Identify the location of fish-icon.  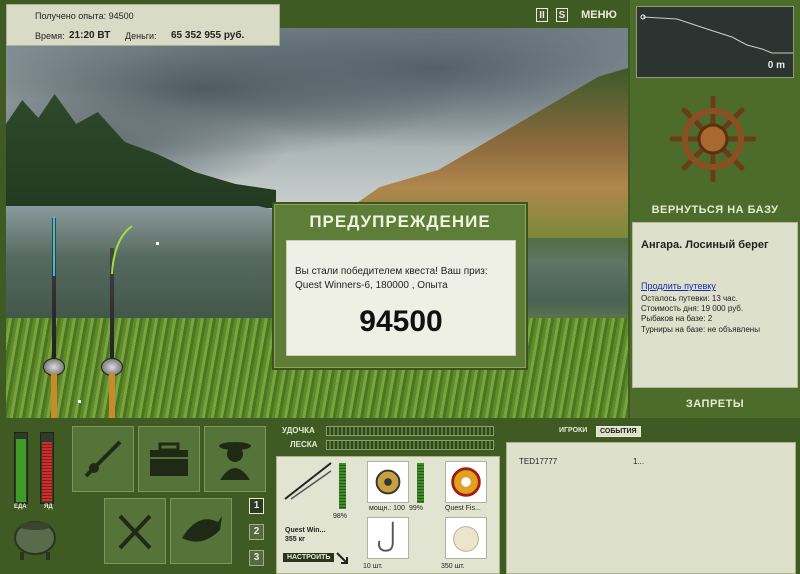
(202, 529).